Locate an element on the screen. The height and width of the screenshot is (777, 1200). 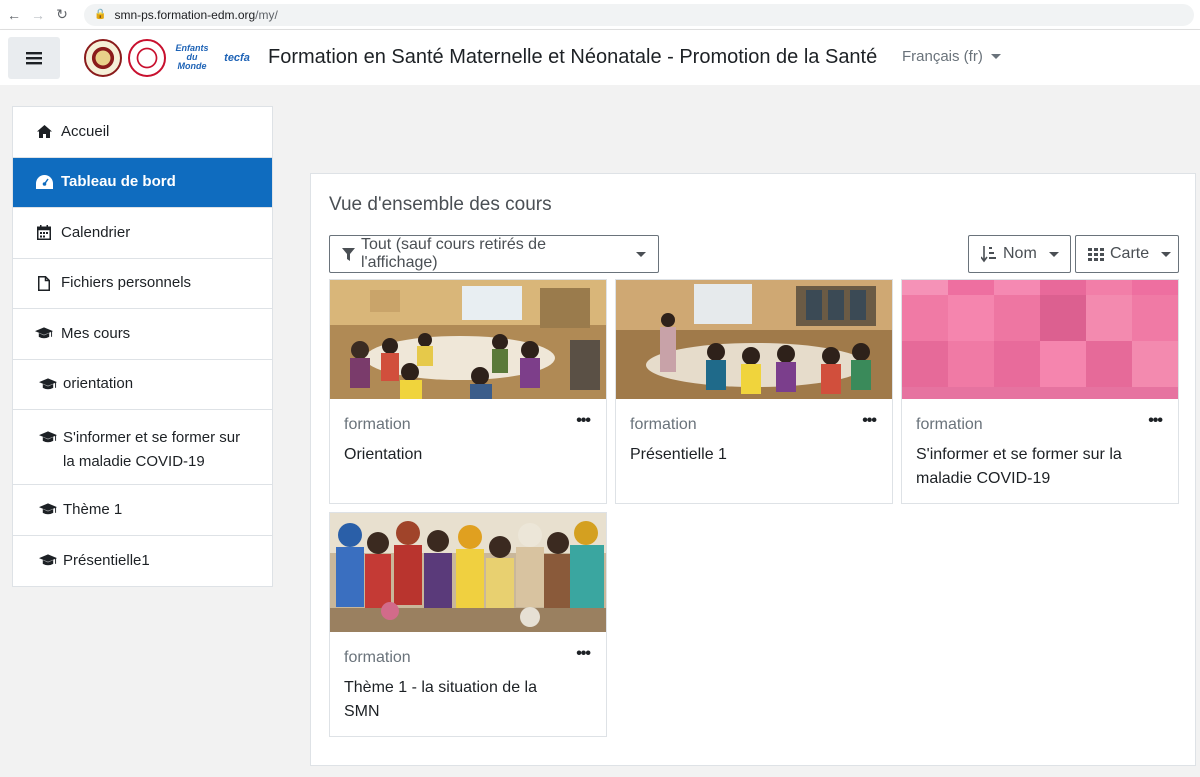
menu-toggle-button is located at coordinates (34, 57).